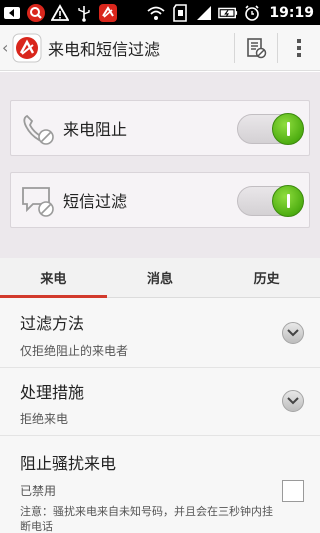 The image size is (320, 533). I want to click on setting-title: 阻止骚扰来电, so click(68, 463).